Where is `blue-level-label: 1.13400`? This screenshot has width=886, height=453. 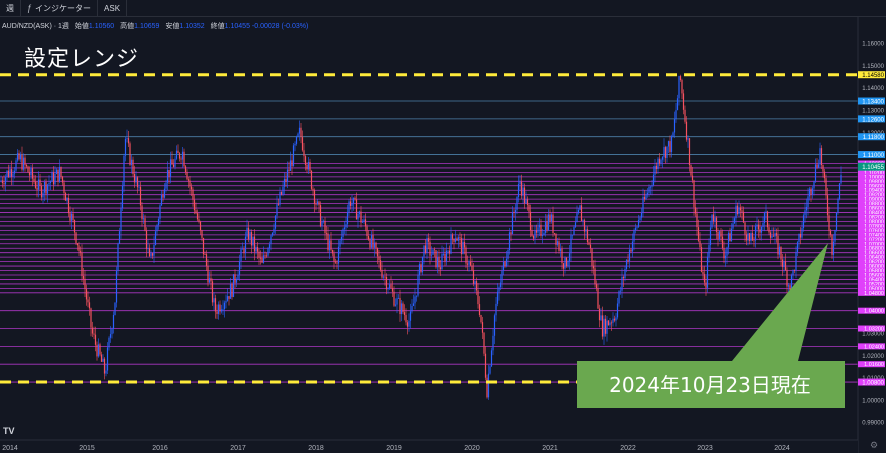
blue-level-label: 1.13400 is located at coordinates (873, 103).